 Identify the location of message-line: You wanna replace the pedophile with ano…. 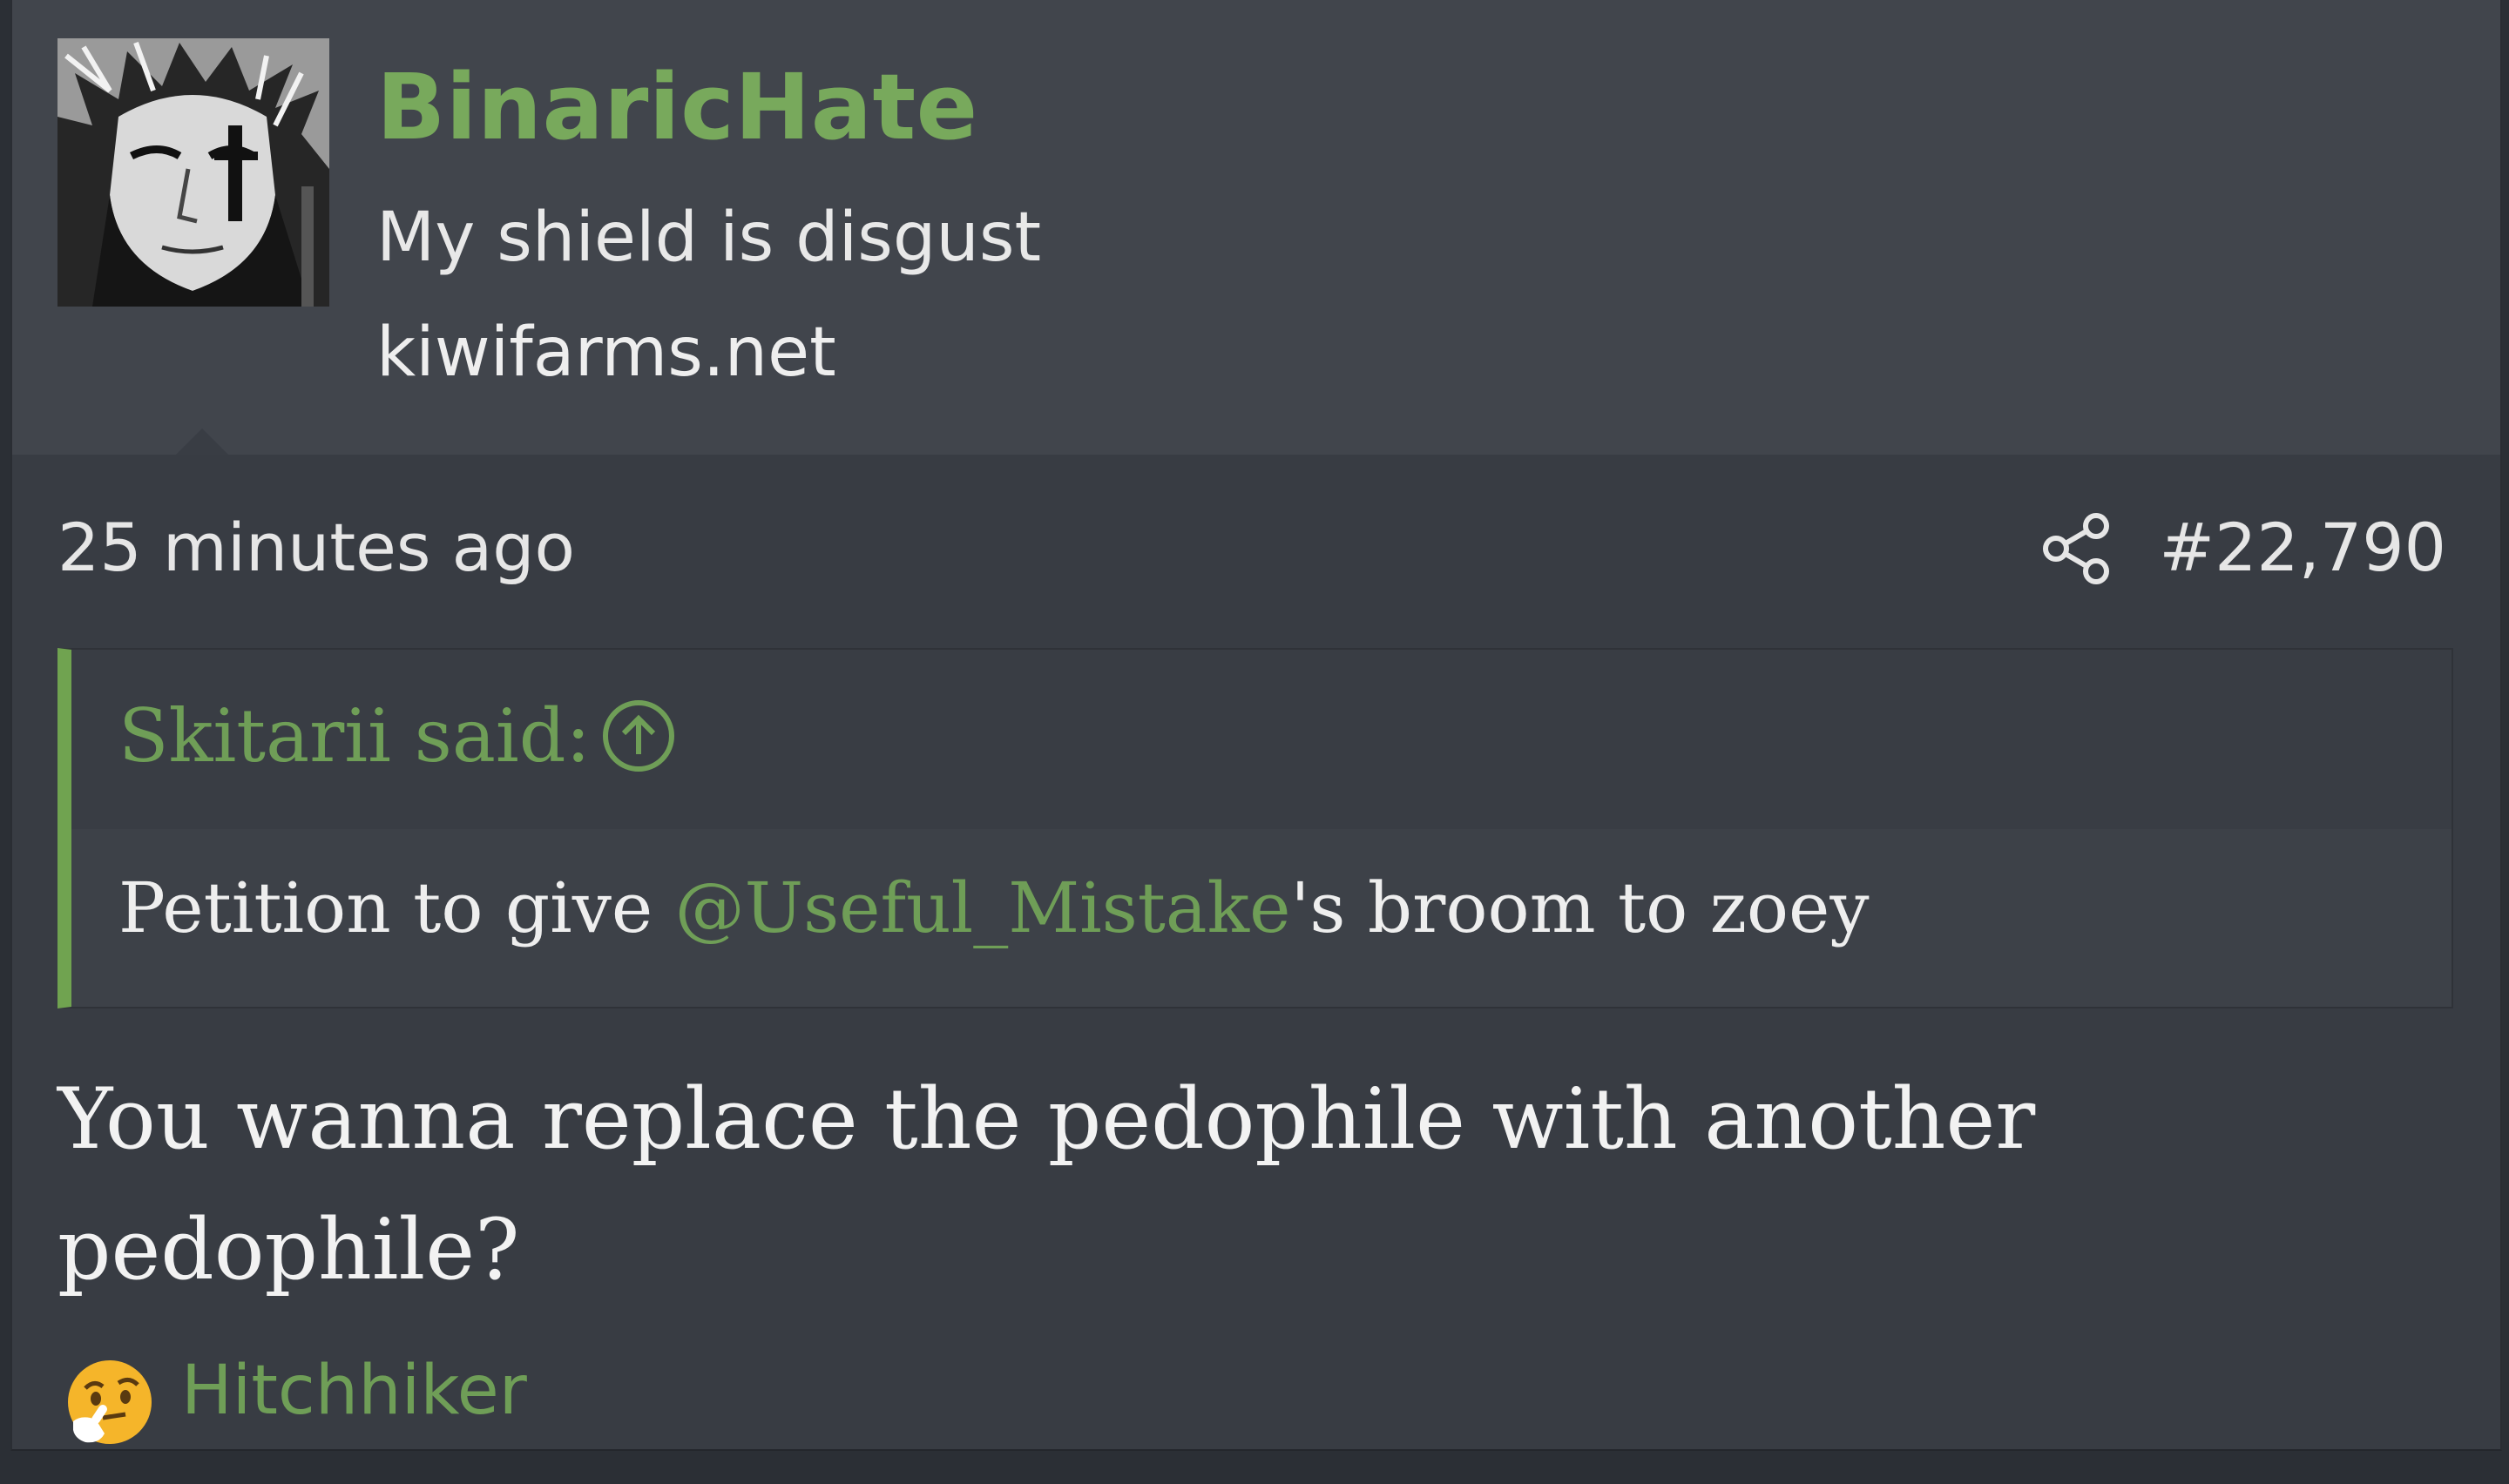
(1046, 1119).